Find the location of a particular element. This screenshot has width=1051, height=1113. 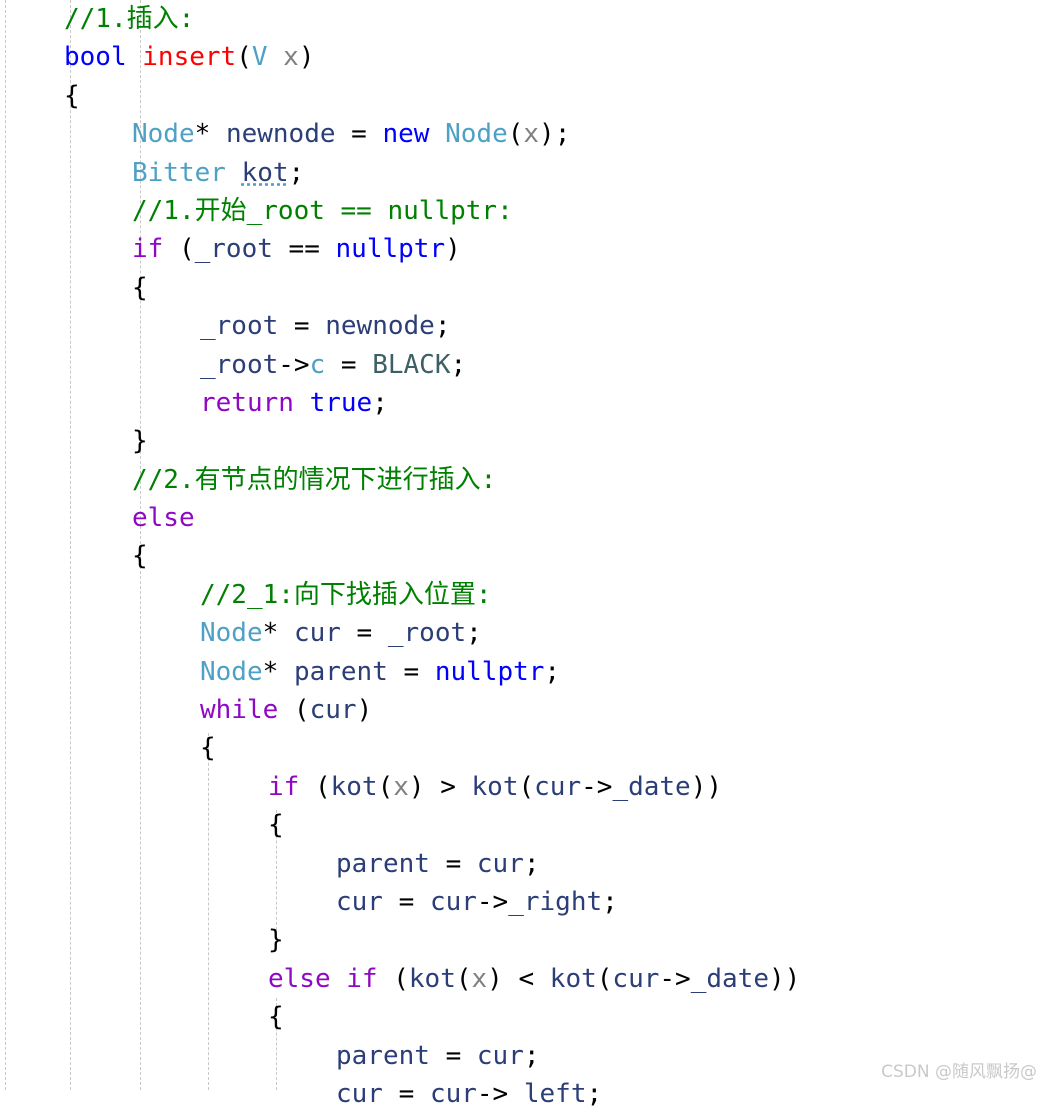

code-line-1: //1.插入: is located at coordinates (525, 19).